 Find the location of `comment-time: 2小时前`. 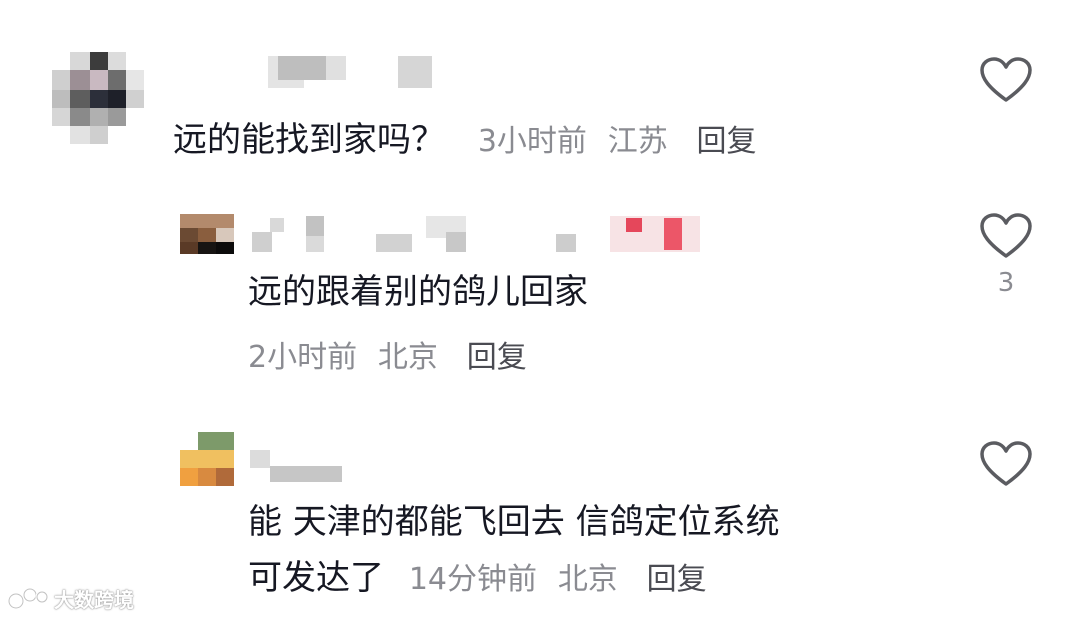

comment-time: 2小时前 is located at coordinates (303, 357).